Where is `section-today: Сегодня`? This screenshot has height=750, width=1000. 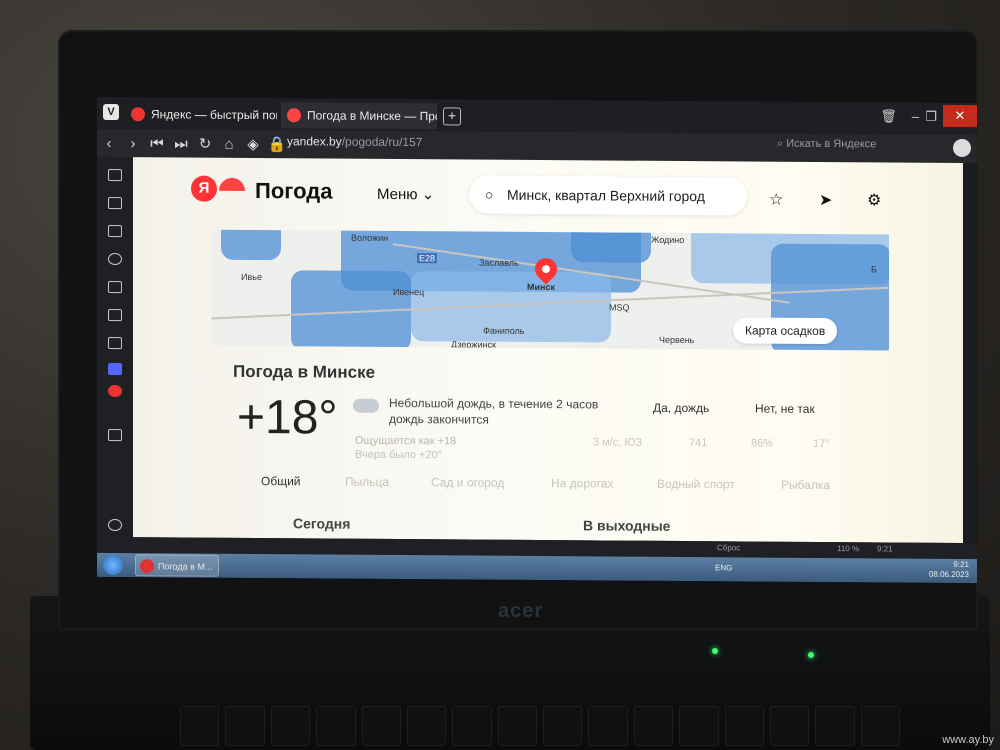
section-today: Сегодня is located at coordinates (321, 523).